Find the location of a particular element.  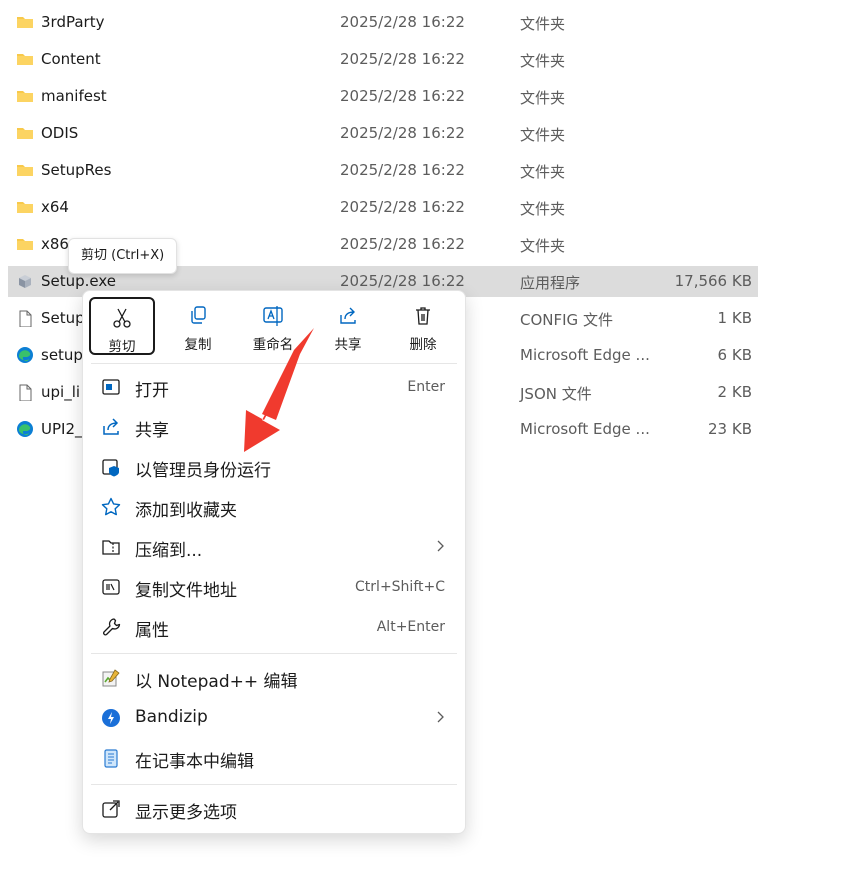

copy-label: 复制 is located at coordinates (198, 345).